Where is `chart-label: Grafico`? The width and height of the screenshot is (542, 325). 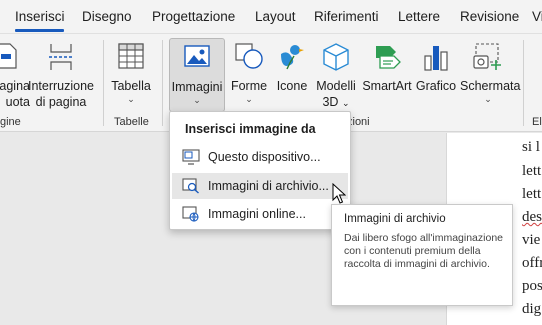 chart-label: Grafico is located at coordinates (436, 86).